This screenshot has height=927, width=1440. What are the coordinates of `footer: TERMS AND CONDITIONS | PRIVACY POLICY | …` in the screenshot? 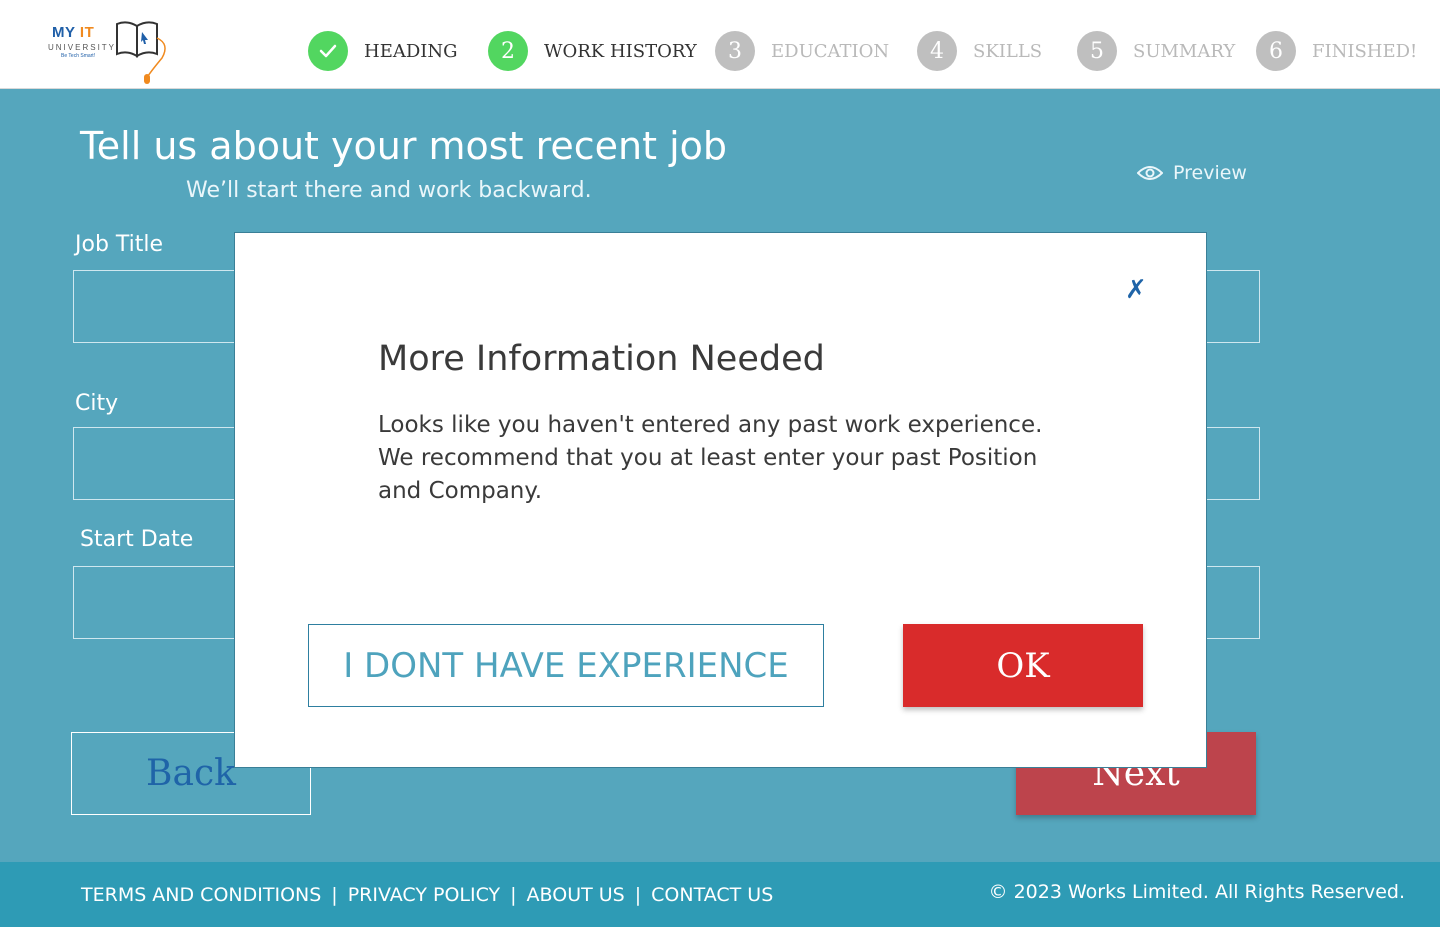 It's located at (720, 894).